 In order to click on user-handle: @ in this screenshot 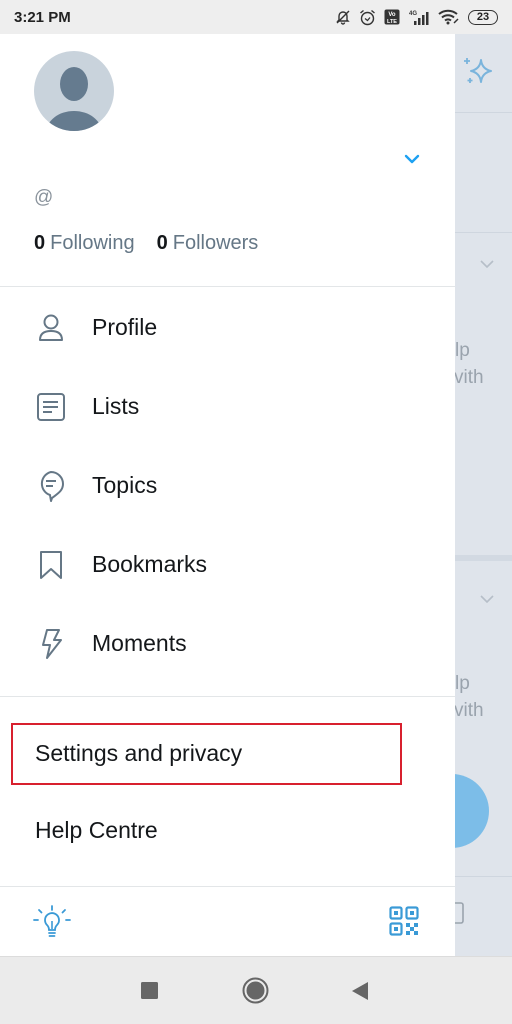, I will do `click(43, 198)`.